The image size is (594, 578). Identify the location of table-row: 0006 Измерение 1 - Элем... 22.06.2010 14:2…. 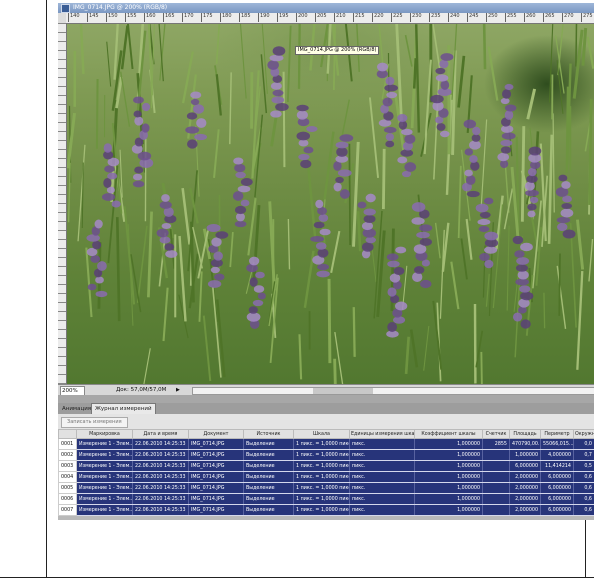
(326, 499).